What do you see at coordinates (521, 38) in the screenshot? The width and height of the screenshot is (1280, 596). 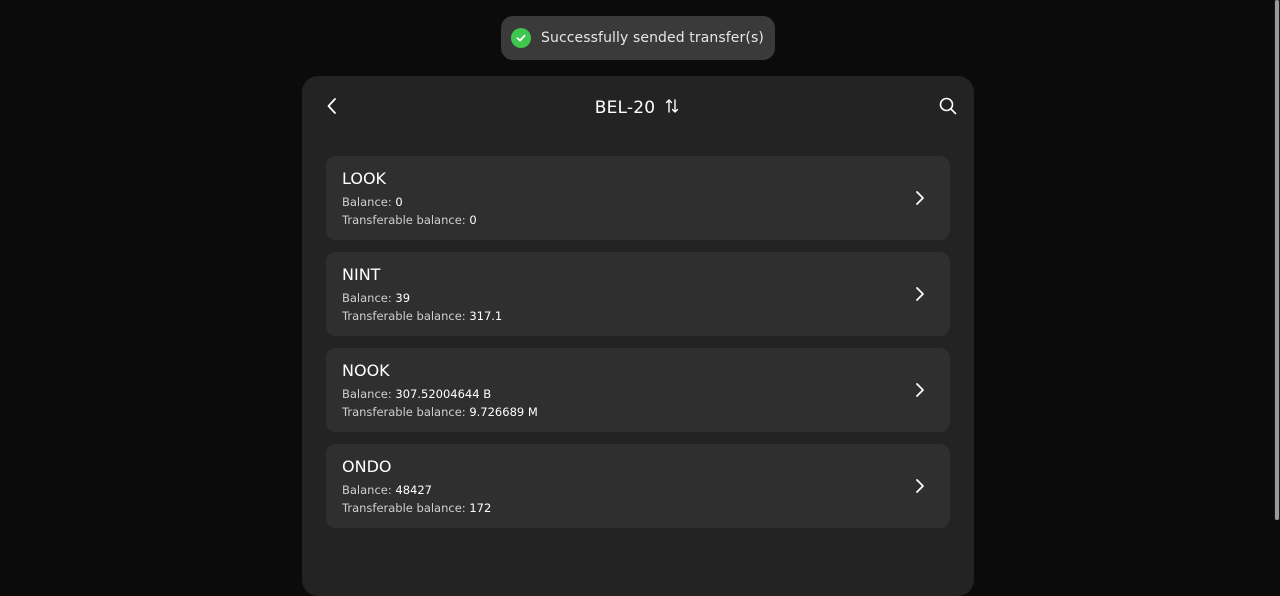 I see `check-circle-icon` at bounding box center [521, 38].